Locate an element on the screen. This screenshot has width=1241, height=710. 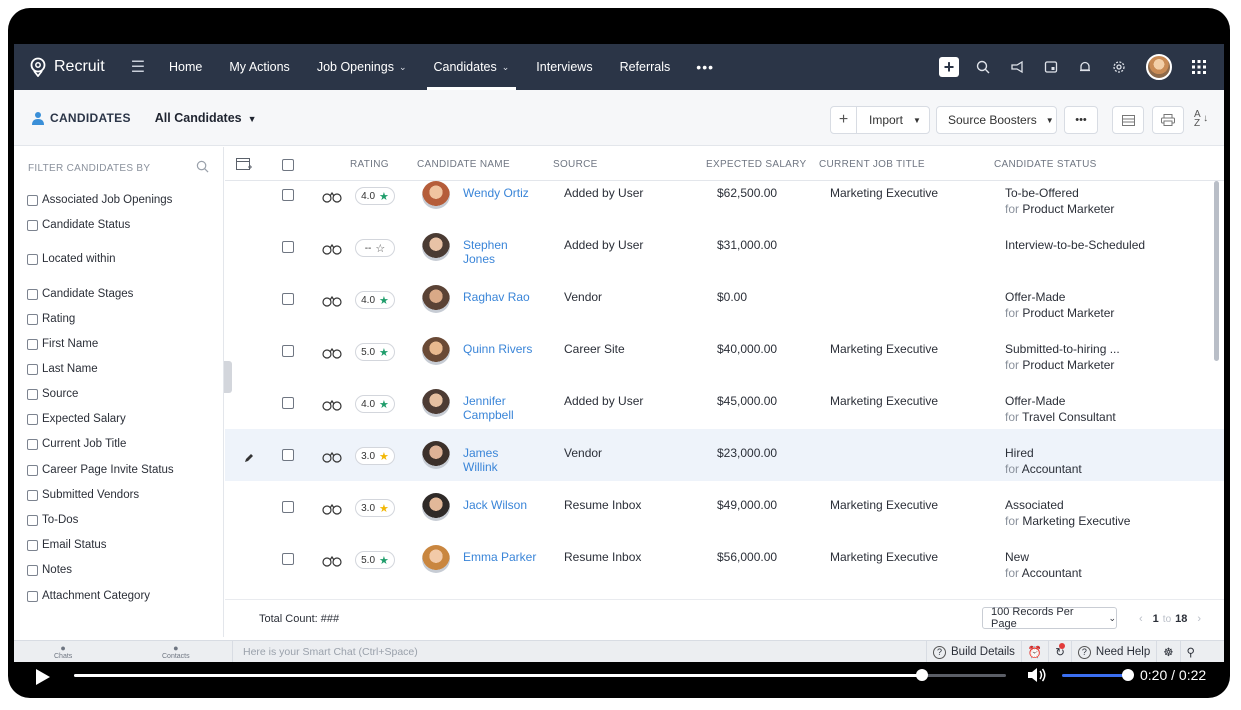
calendar-icon is located at coordinates (1051, 67).